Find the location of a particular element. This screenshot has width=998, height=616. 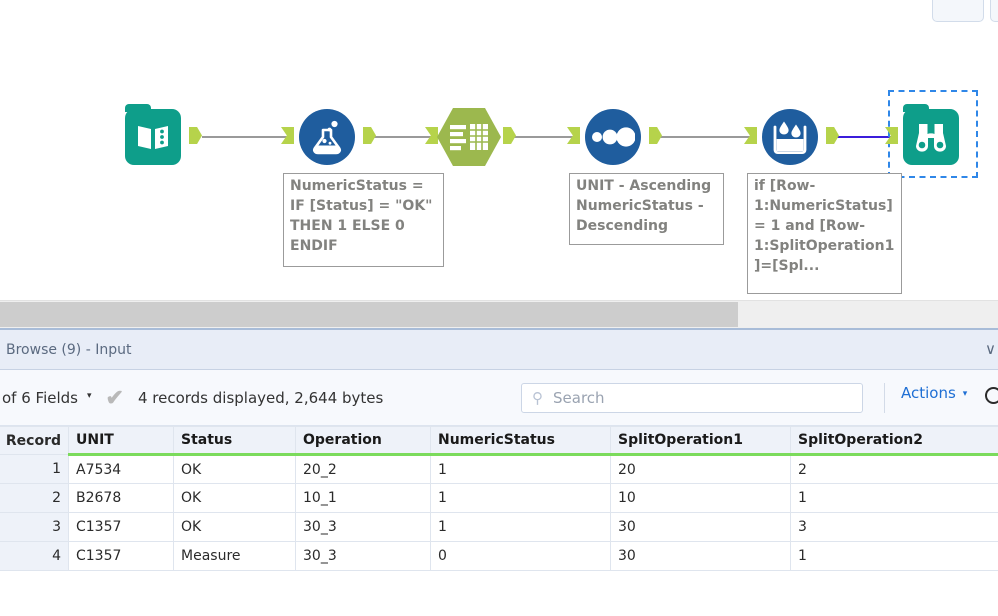

flask-icon is located at coordinates (327, 137).